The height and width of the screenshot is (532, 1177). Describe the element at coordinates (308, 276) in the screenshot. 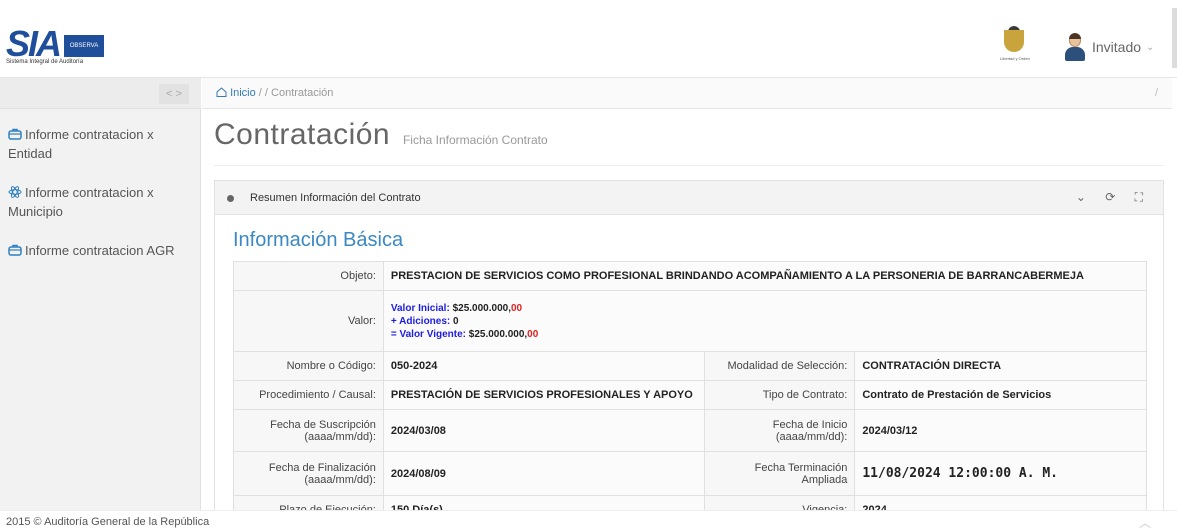

I see `objeto-label: Objeto:` at that location.